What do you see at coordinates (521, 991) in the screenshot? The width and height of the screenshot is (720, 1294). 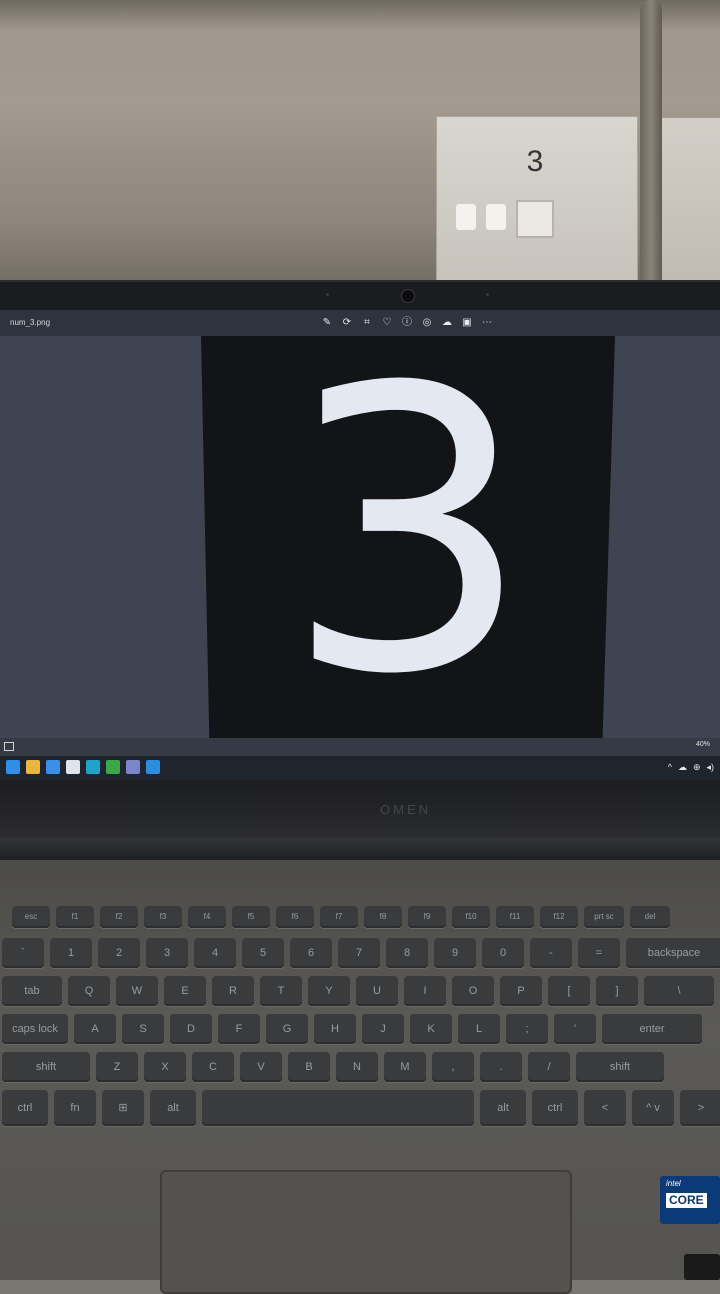 I see `keyboard-key: P` at bounding box center [521, 991].